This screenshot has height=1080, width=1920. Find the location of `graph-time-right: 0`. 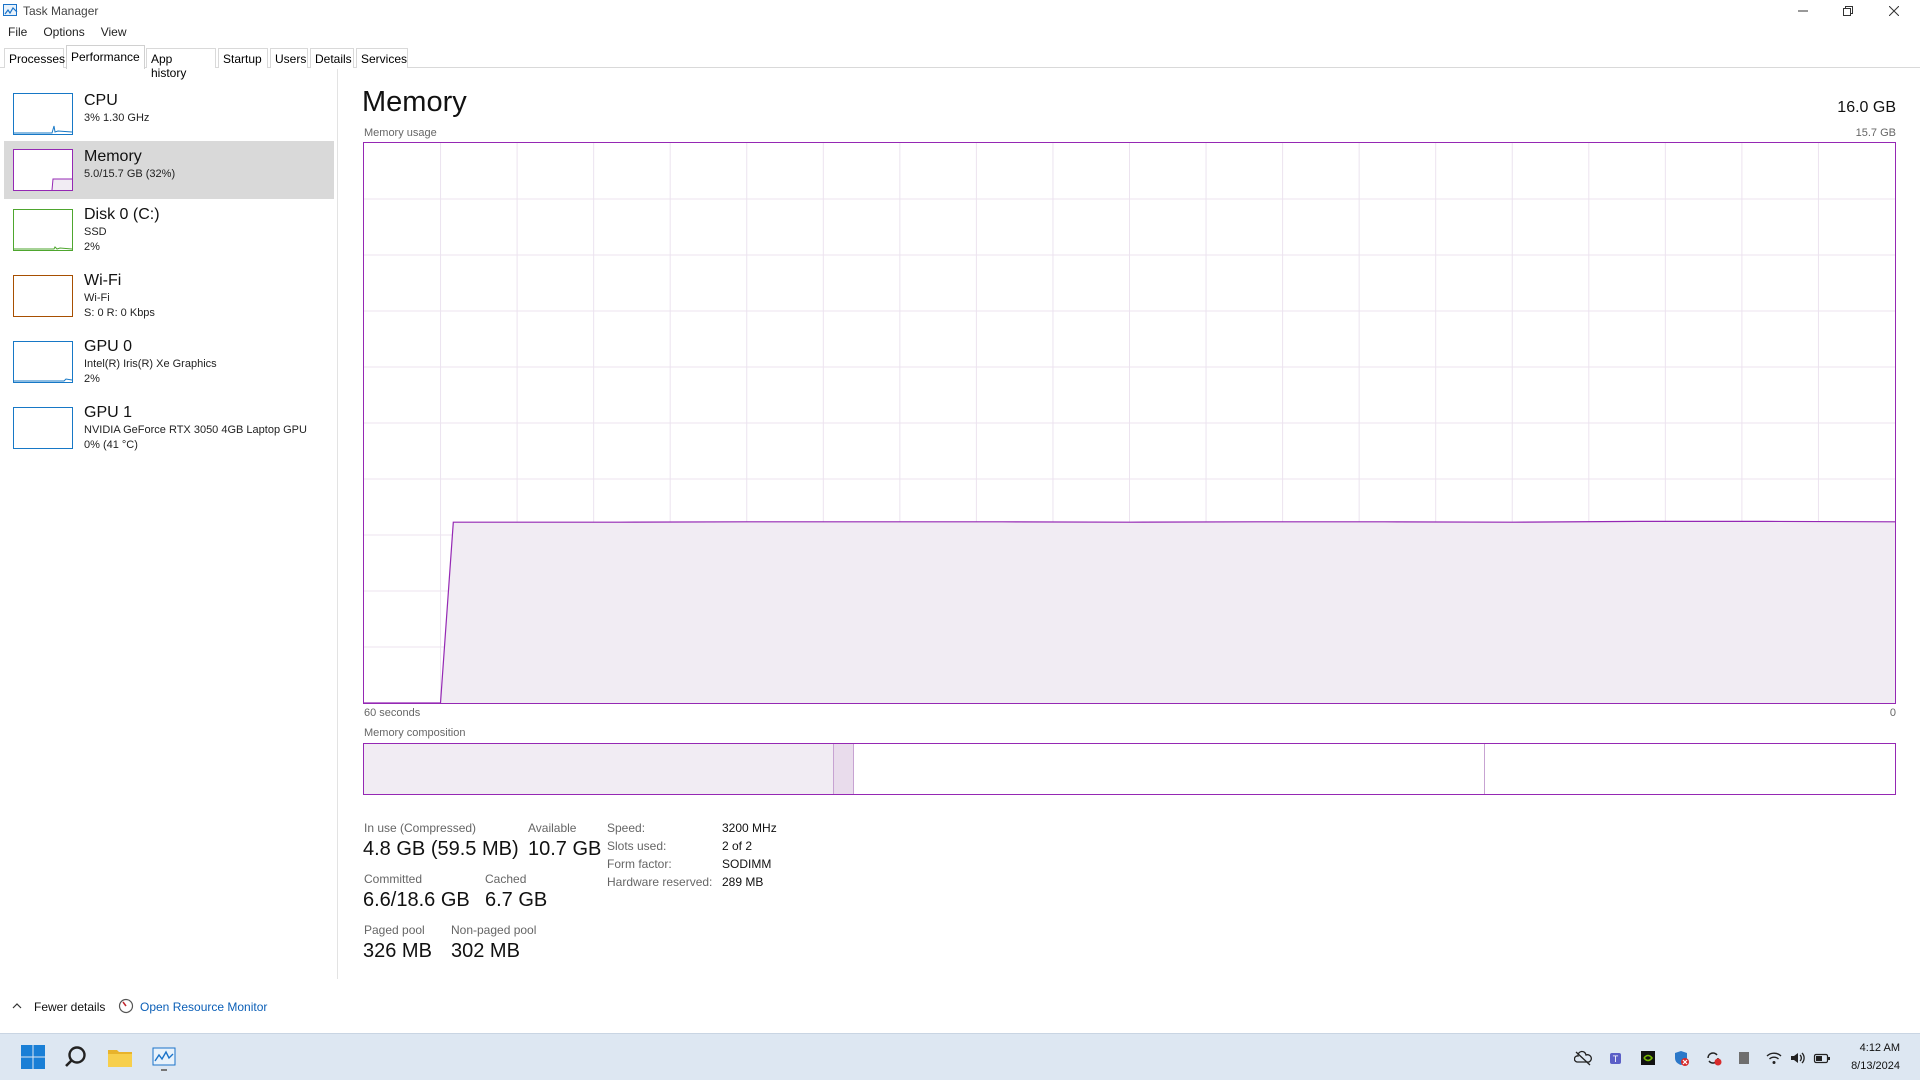

graph-time-right: 0 is located at coordinates (1892, 713).